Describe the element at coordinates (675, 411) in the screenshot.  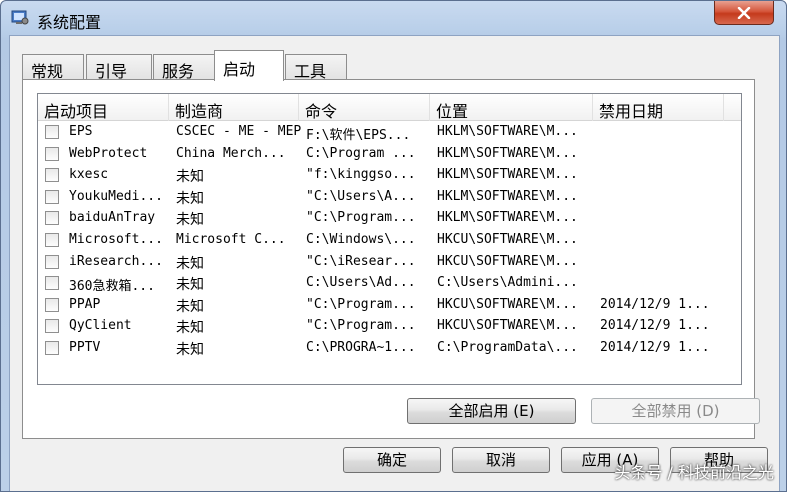
I see `disable-all-button: 全部禁用 (D)` at that location.